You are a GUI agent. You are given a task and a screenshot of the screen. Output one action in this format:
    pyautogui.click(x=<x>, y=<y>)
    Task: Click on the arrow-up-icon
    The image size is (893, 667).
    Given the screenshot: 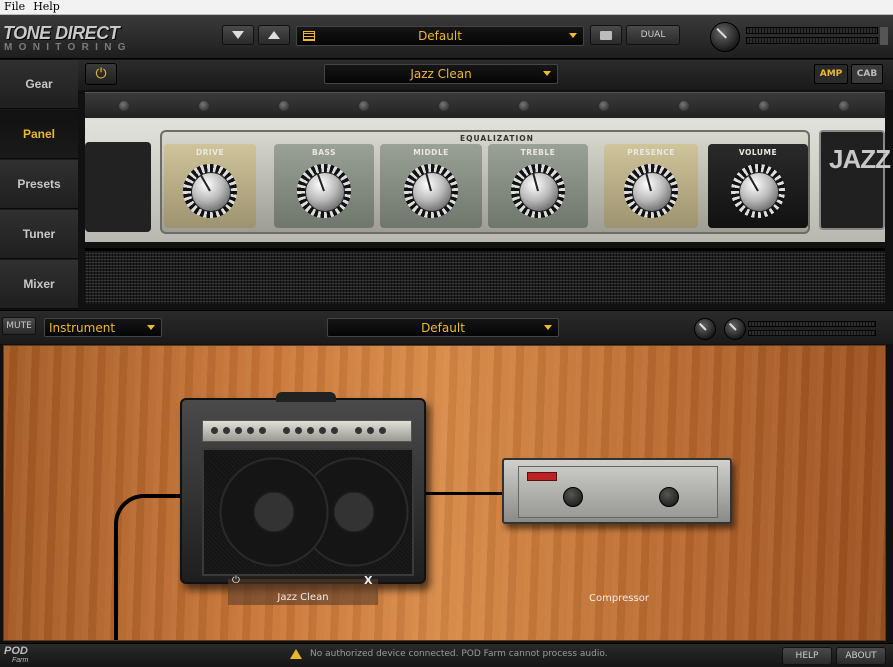 What is the action you would take?
    pyautogui.click(x=274, y=35)
    